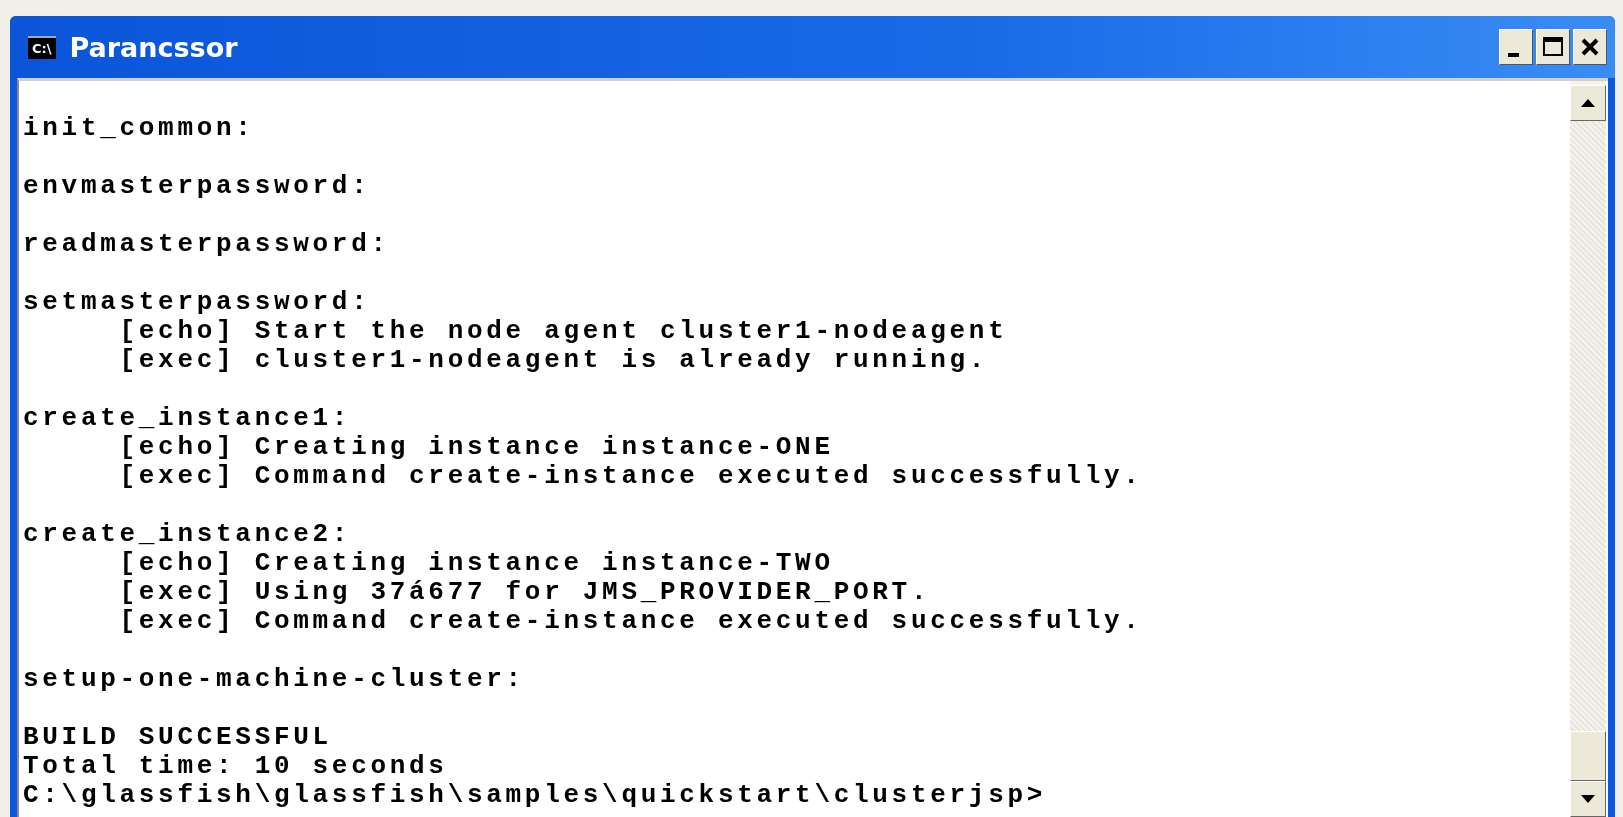 This screenshot has height=817, width=1623. What do you see at coordinates (1588, 756) in the screenshot?
I see `scrollbar-thumb` at bounding box center [1588, 756].